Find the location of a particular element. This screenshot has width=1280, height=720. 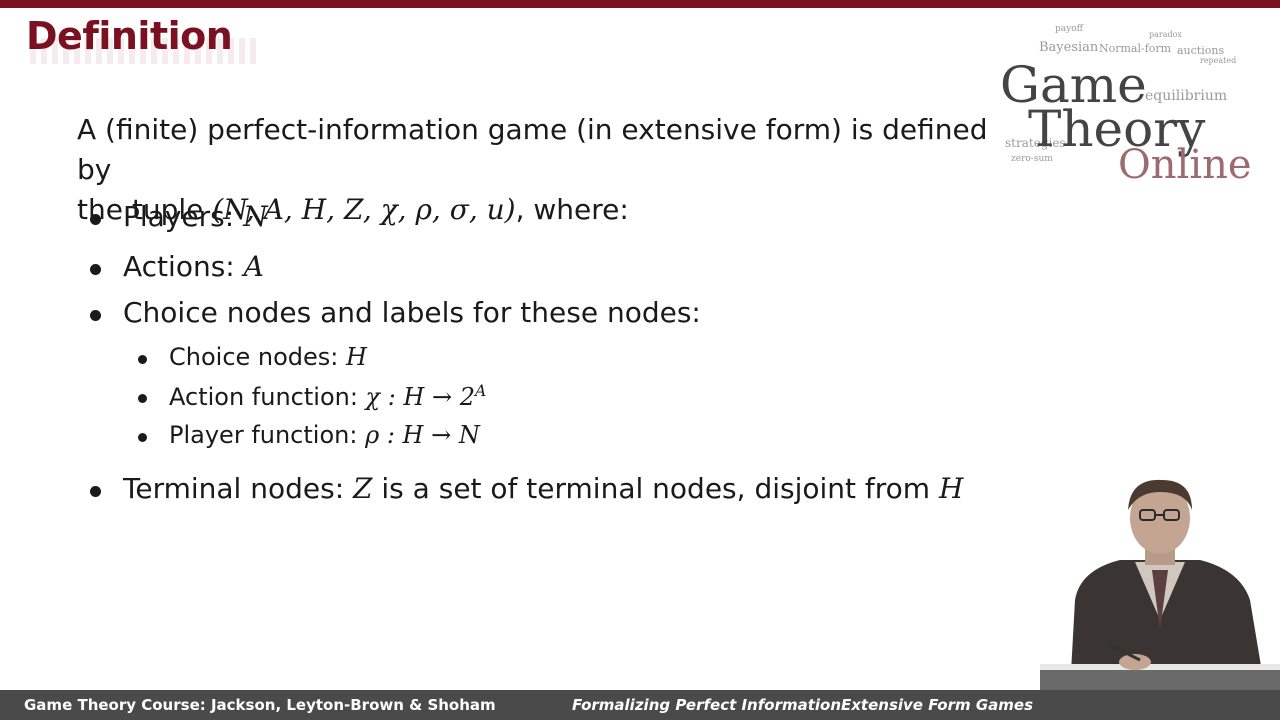

subbullet-label: Choice nodes: is located at coordinates (258, 357).